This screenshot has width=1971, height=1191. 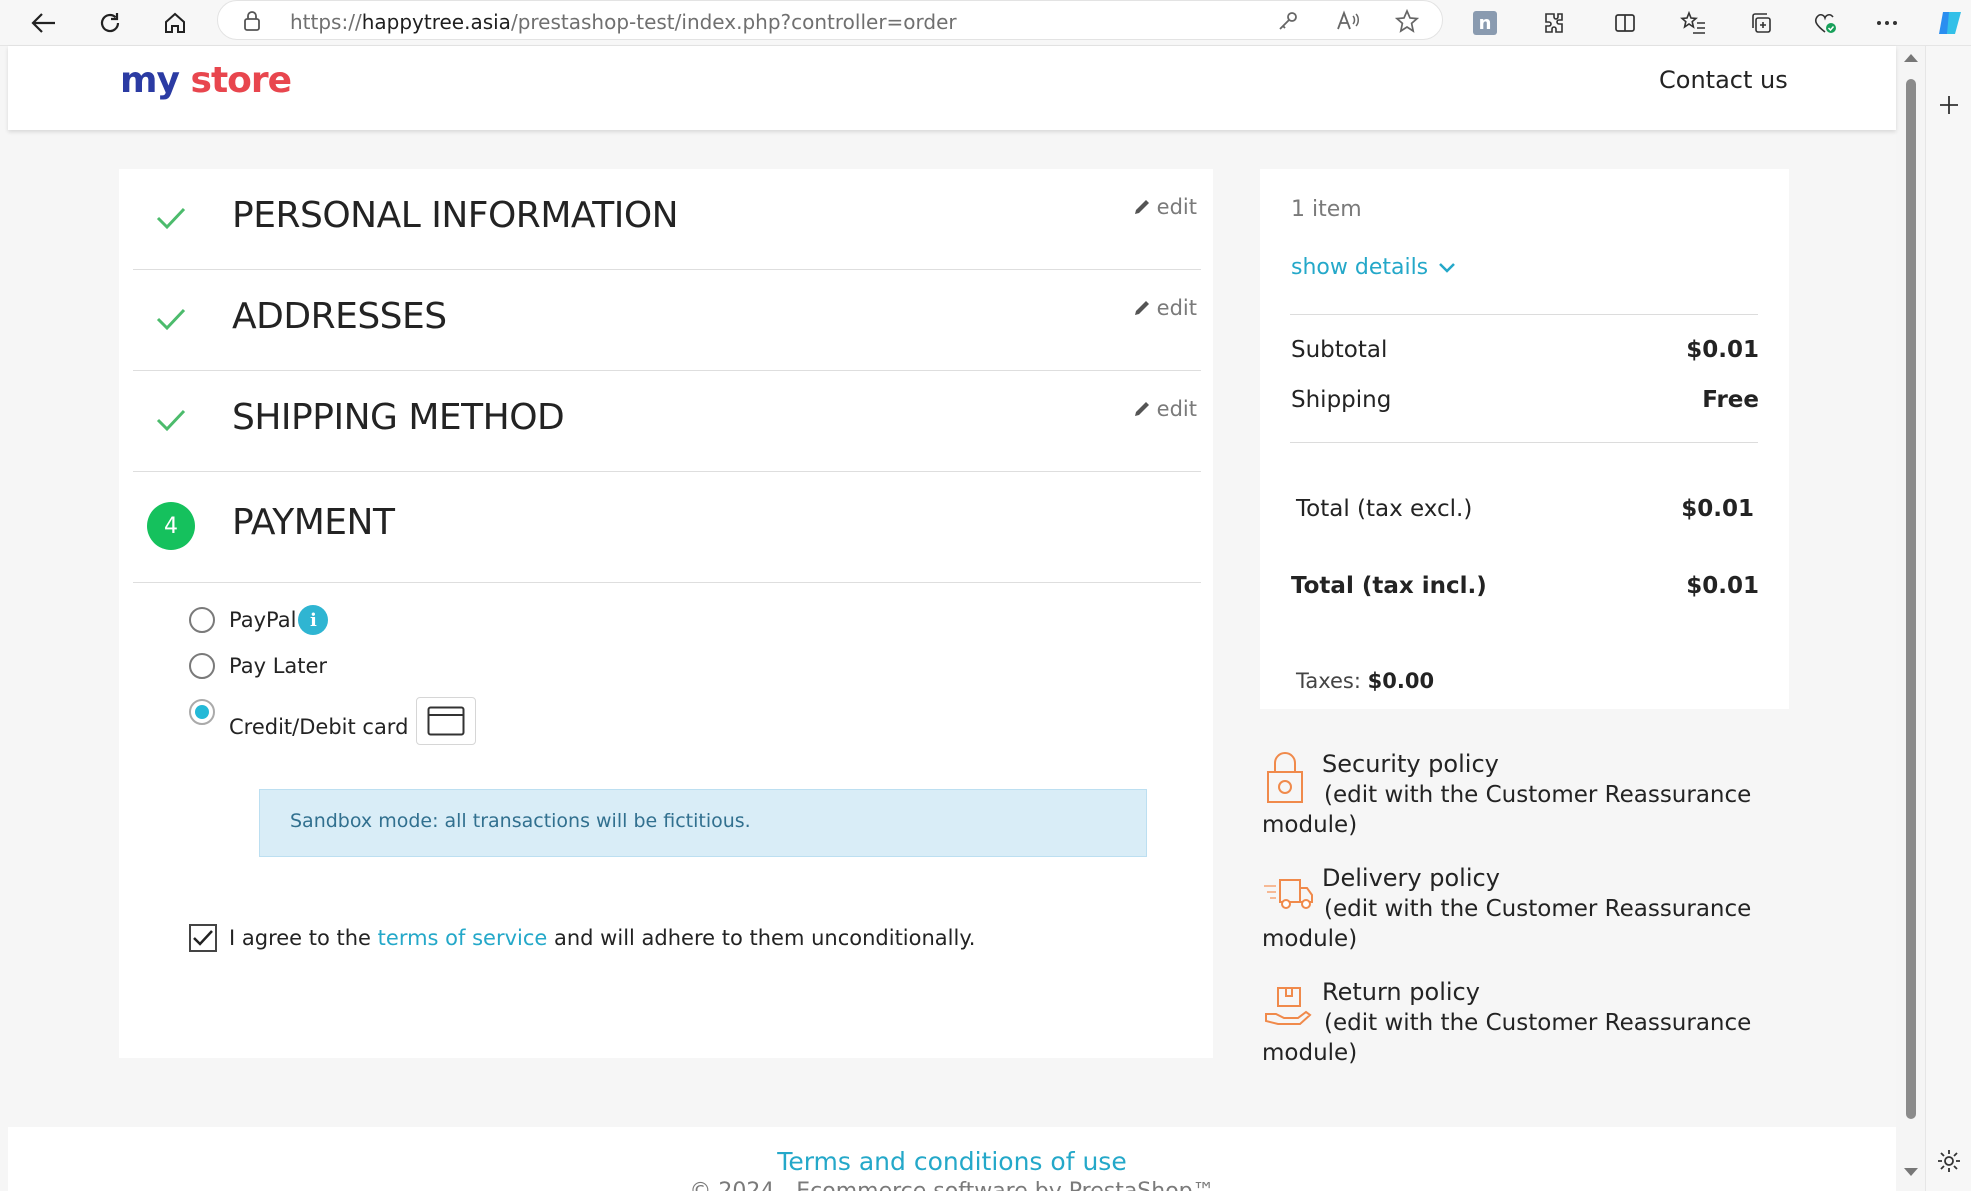 What do you see at coordinates (1693, 23) in the screenshot?
I see `favorites-list-icon` at bounding box center [1693, 23].